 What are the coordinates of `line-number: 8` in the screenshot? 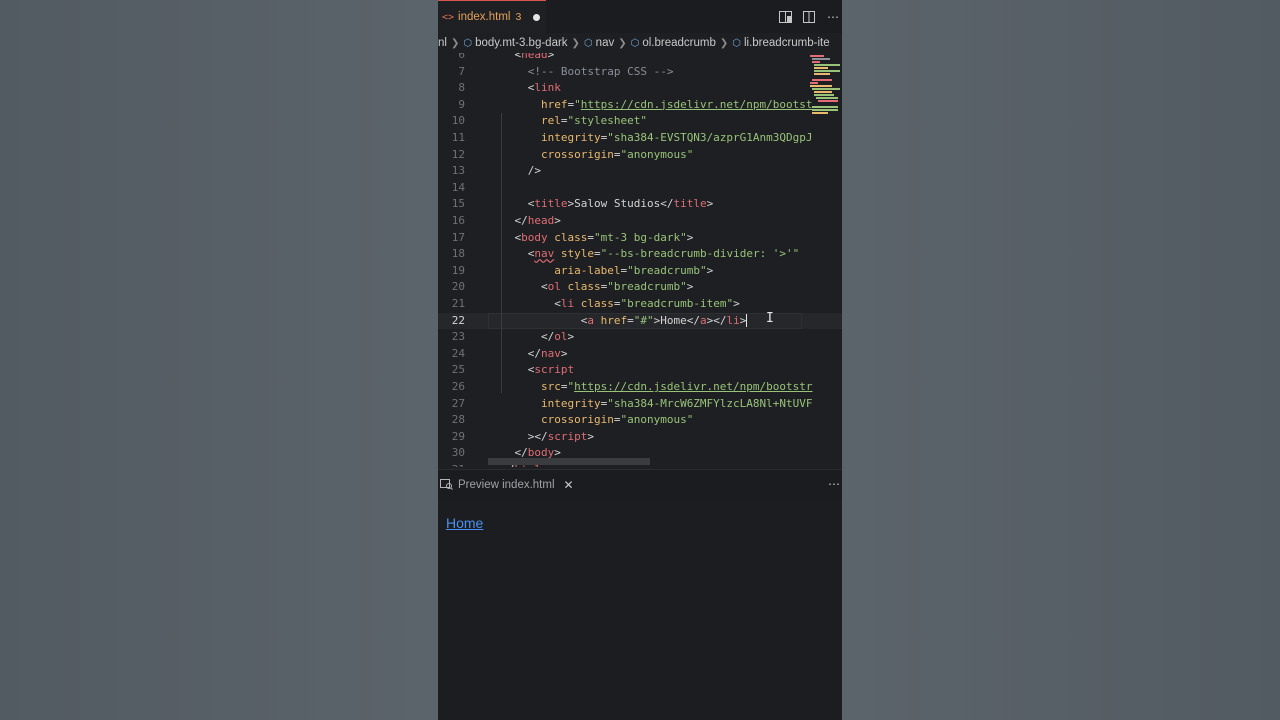 It's located at (461, 88).